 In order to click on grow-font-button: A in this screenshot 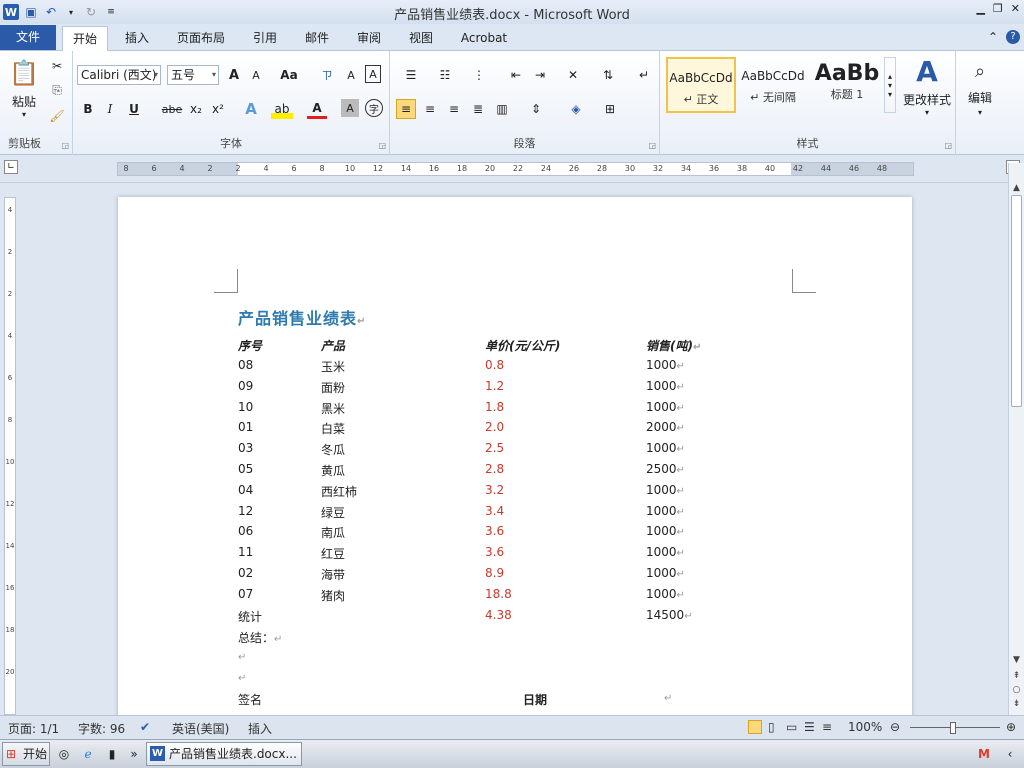, I will do `click(234, 75)`.